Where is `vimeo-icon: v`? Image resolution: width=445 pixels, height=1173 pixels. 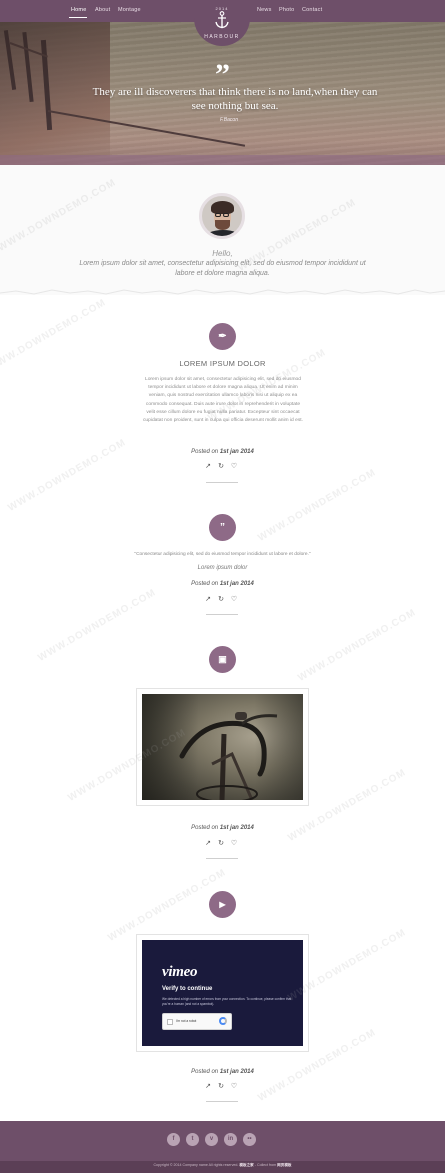 vimeo-icon: v is located at coordinates (211, 1139).